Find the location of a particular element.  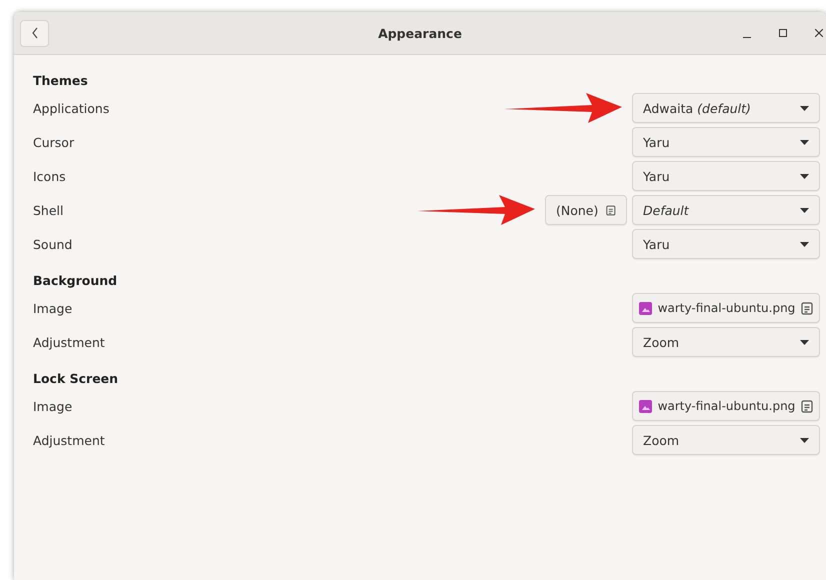

window-title: Appearance is located at coordinates (420, 33).